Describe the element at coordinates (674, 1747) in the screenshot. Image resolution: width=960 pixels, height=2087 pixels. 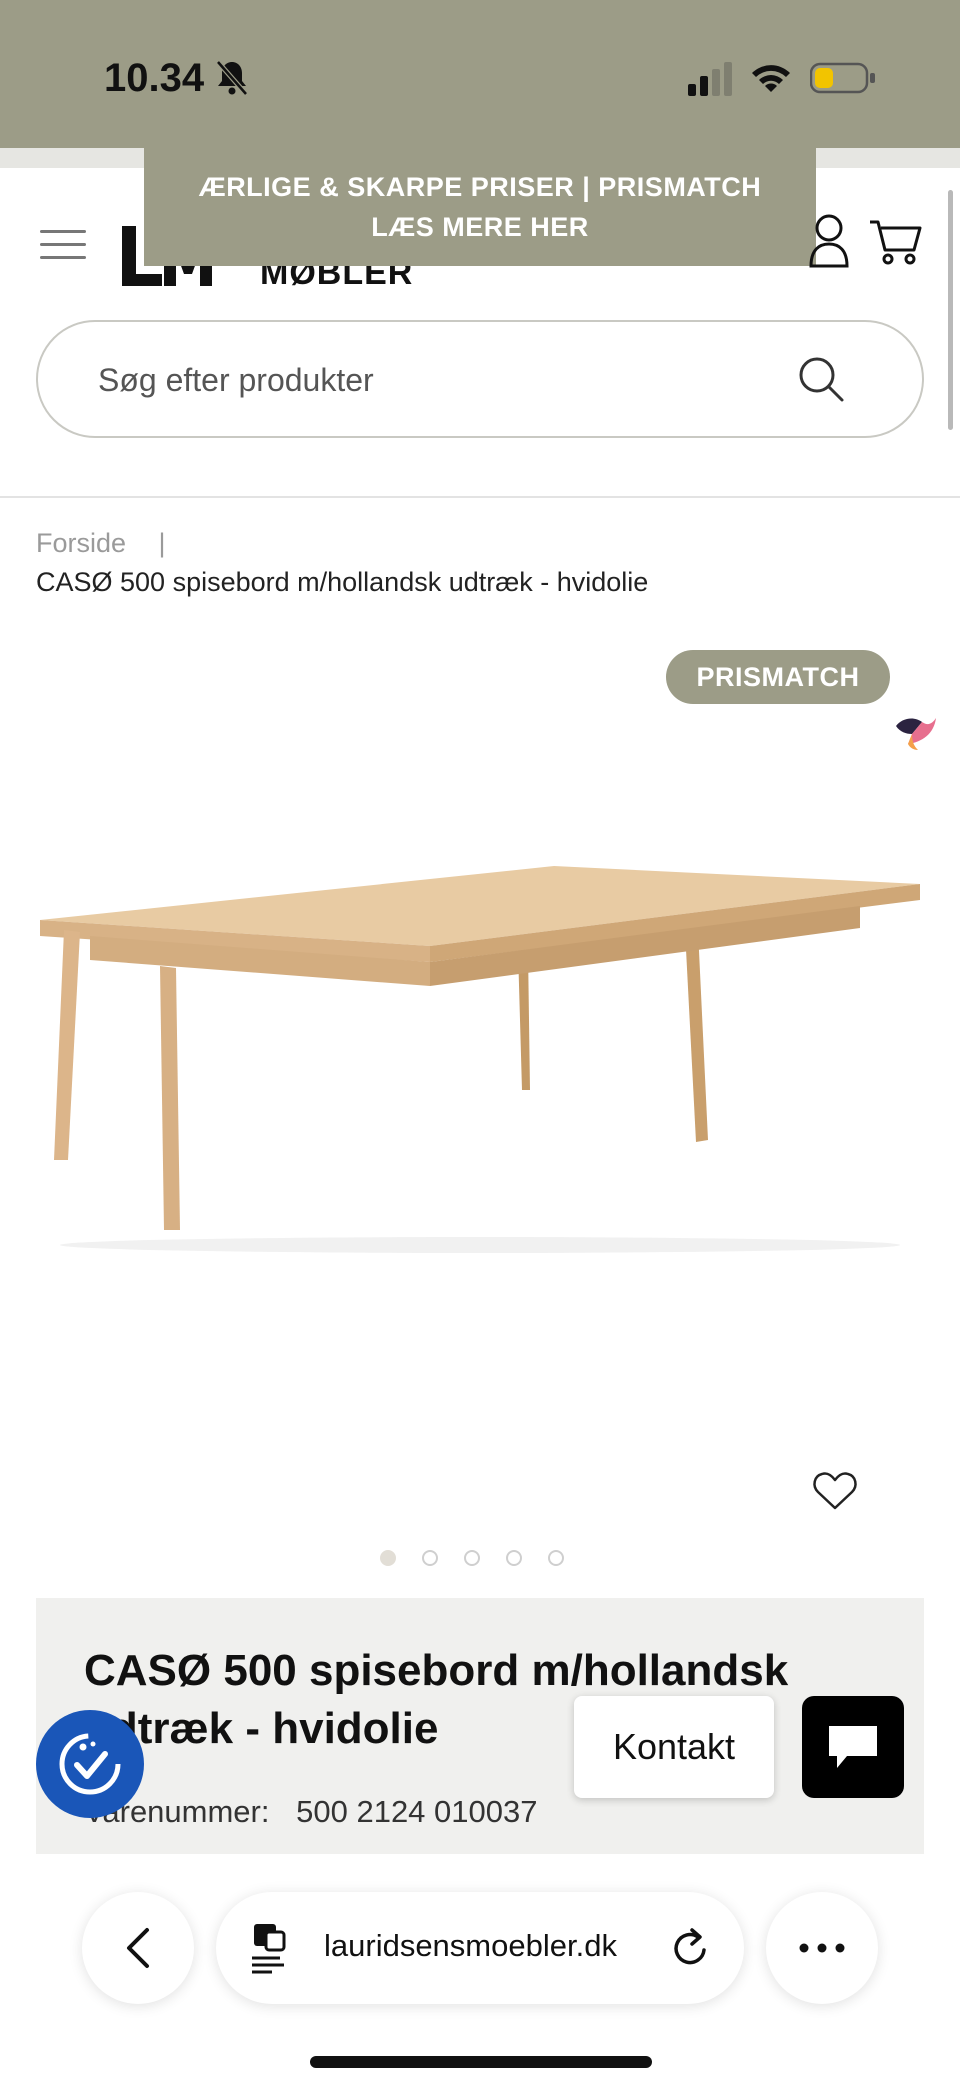
I see `contact-button: Kontakt` at that location.